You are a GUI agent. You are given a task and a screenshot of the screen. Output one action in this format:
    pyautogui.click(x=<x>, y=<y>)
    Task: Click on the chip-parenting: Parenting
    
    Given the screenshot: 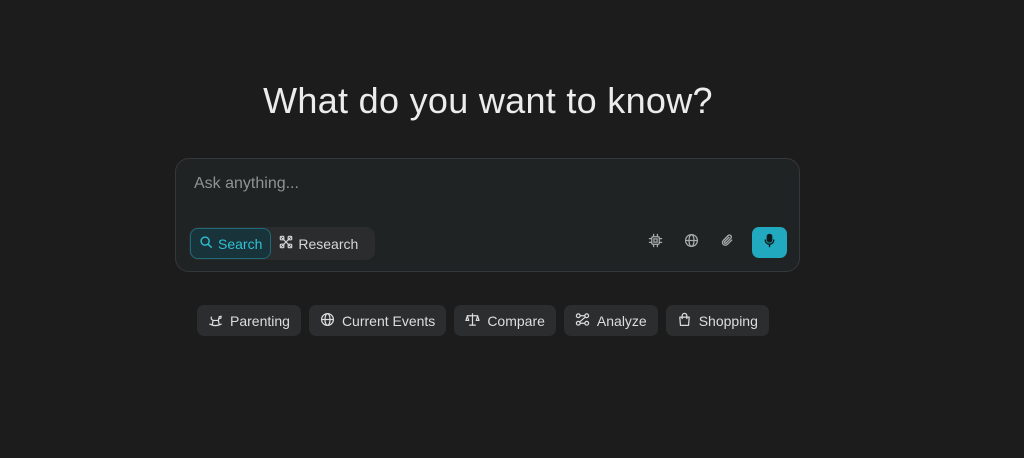 What is the action you would take?
    pyautogui.click(x=249, y=320)
    